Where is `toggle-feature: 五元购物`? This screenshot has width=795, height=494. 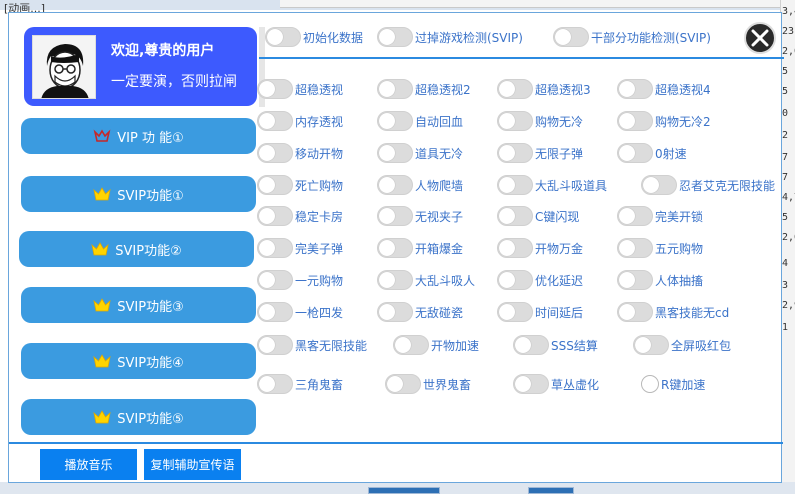
toggle-feature: 五元购物 is located at coordinates (660, 248).